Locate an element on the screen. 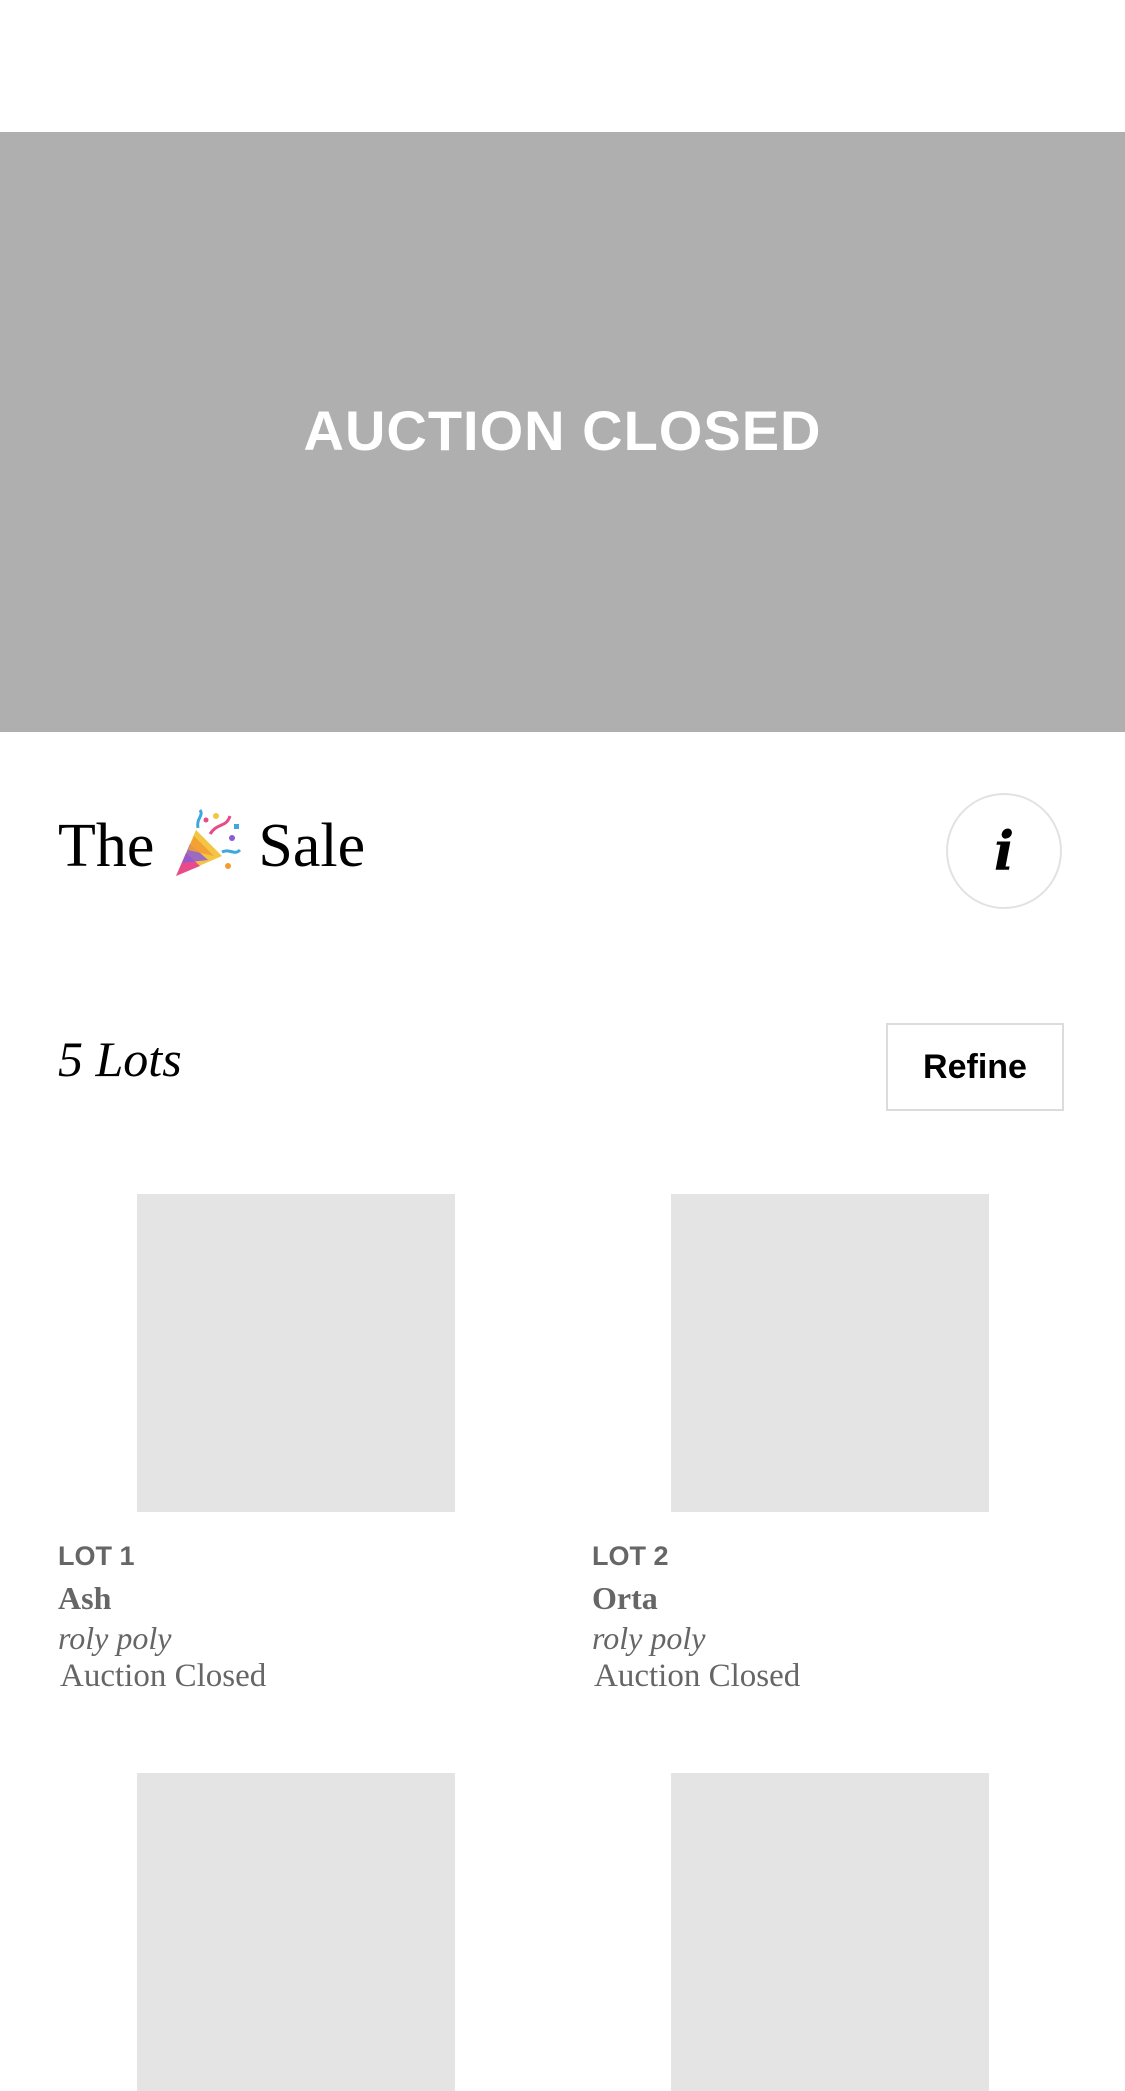 The image size is (1125, 2091). sale-title-prefix: The is located at coordinates (106, 845).